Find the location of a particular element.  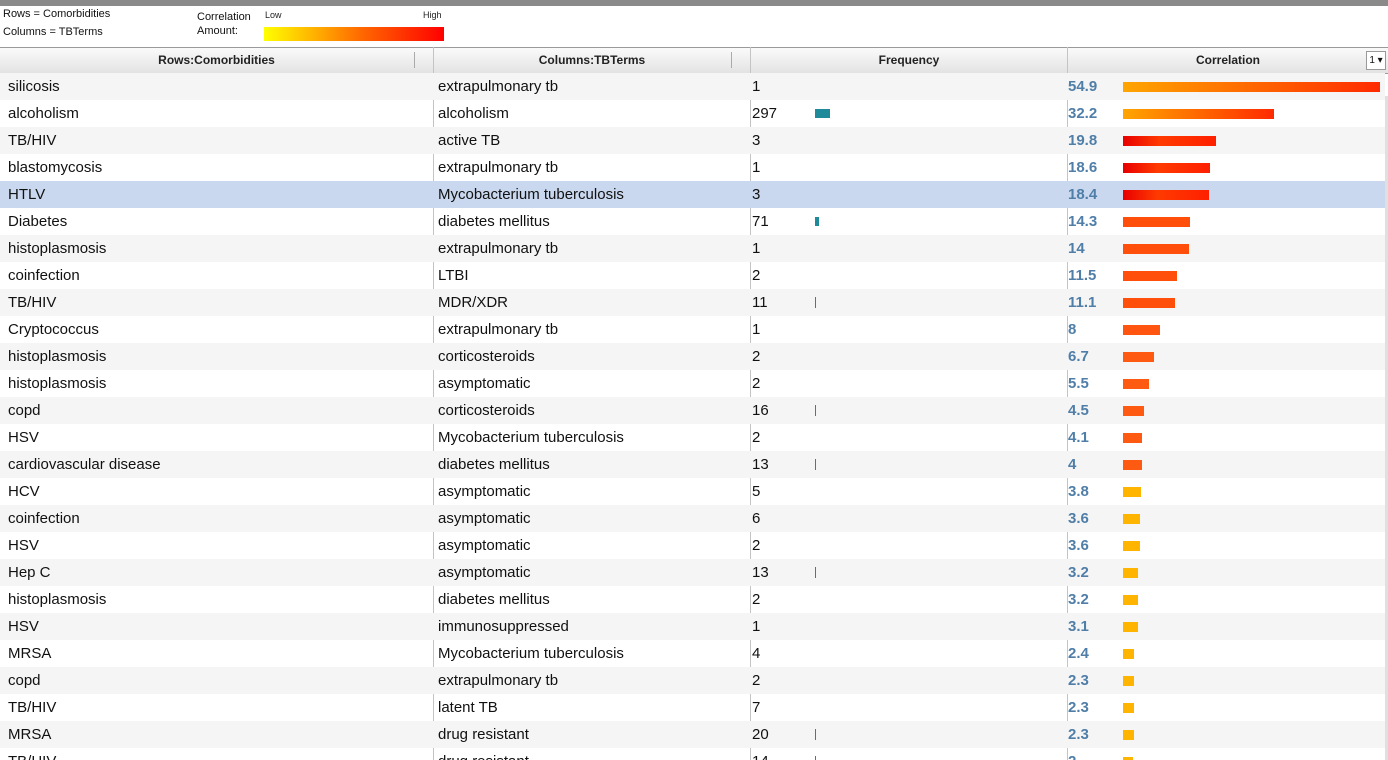

table-row: HSV Mycobacterium tuberculosis 2 4.1 is located at coordinates (692, 437).